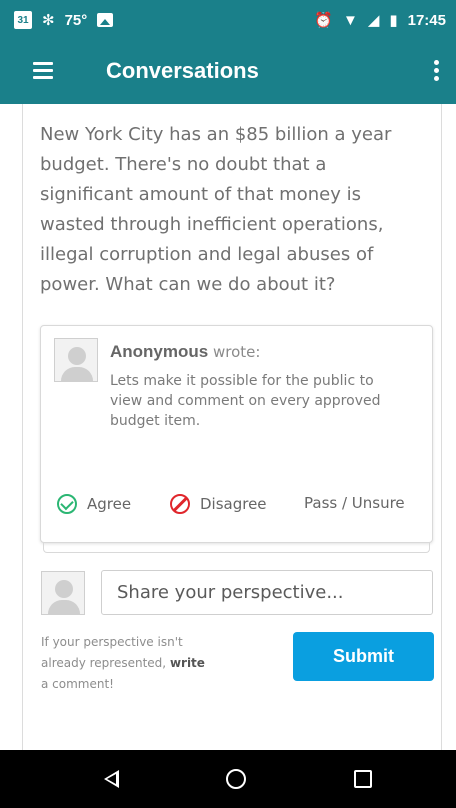  What do you see at coordinates (187, 663) in the screenshot?
I see `hint-write: write` at bounding box center [187, 663].